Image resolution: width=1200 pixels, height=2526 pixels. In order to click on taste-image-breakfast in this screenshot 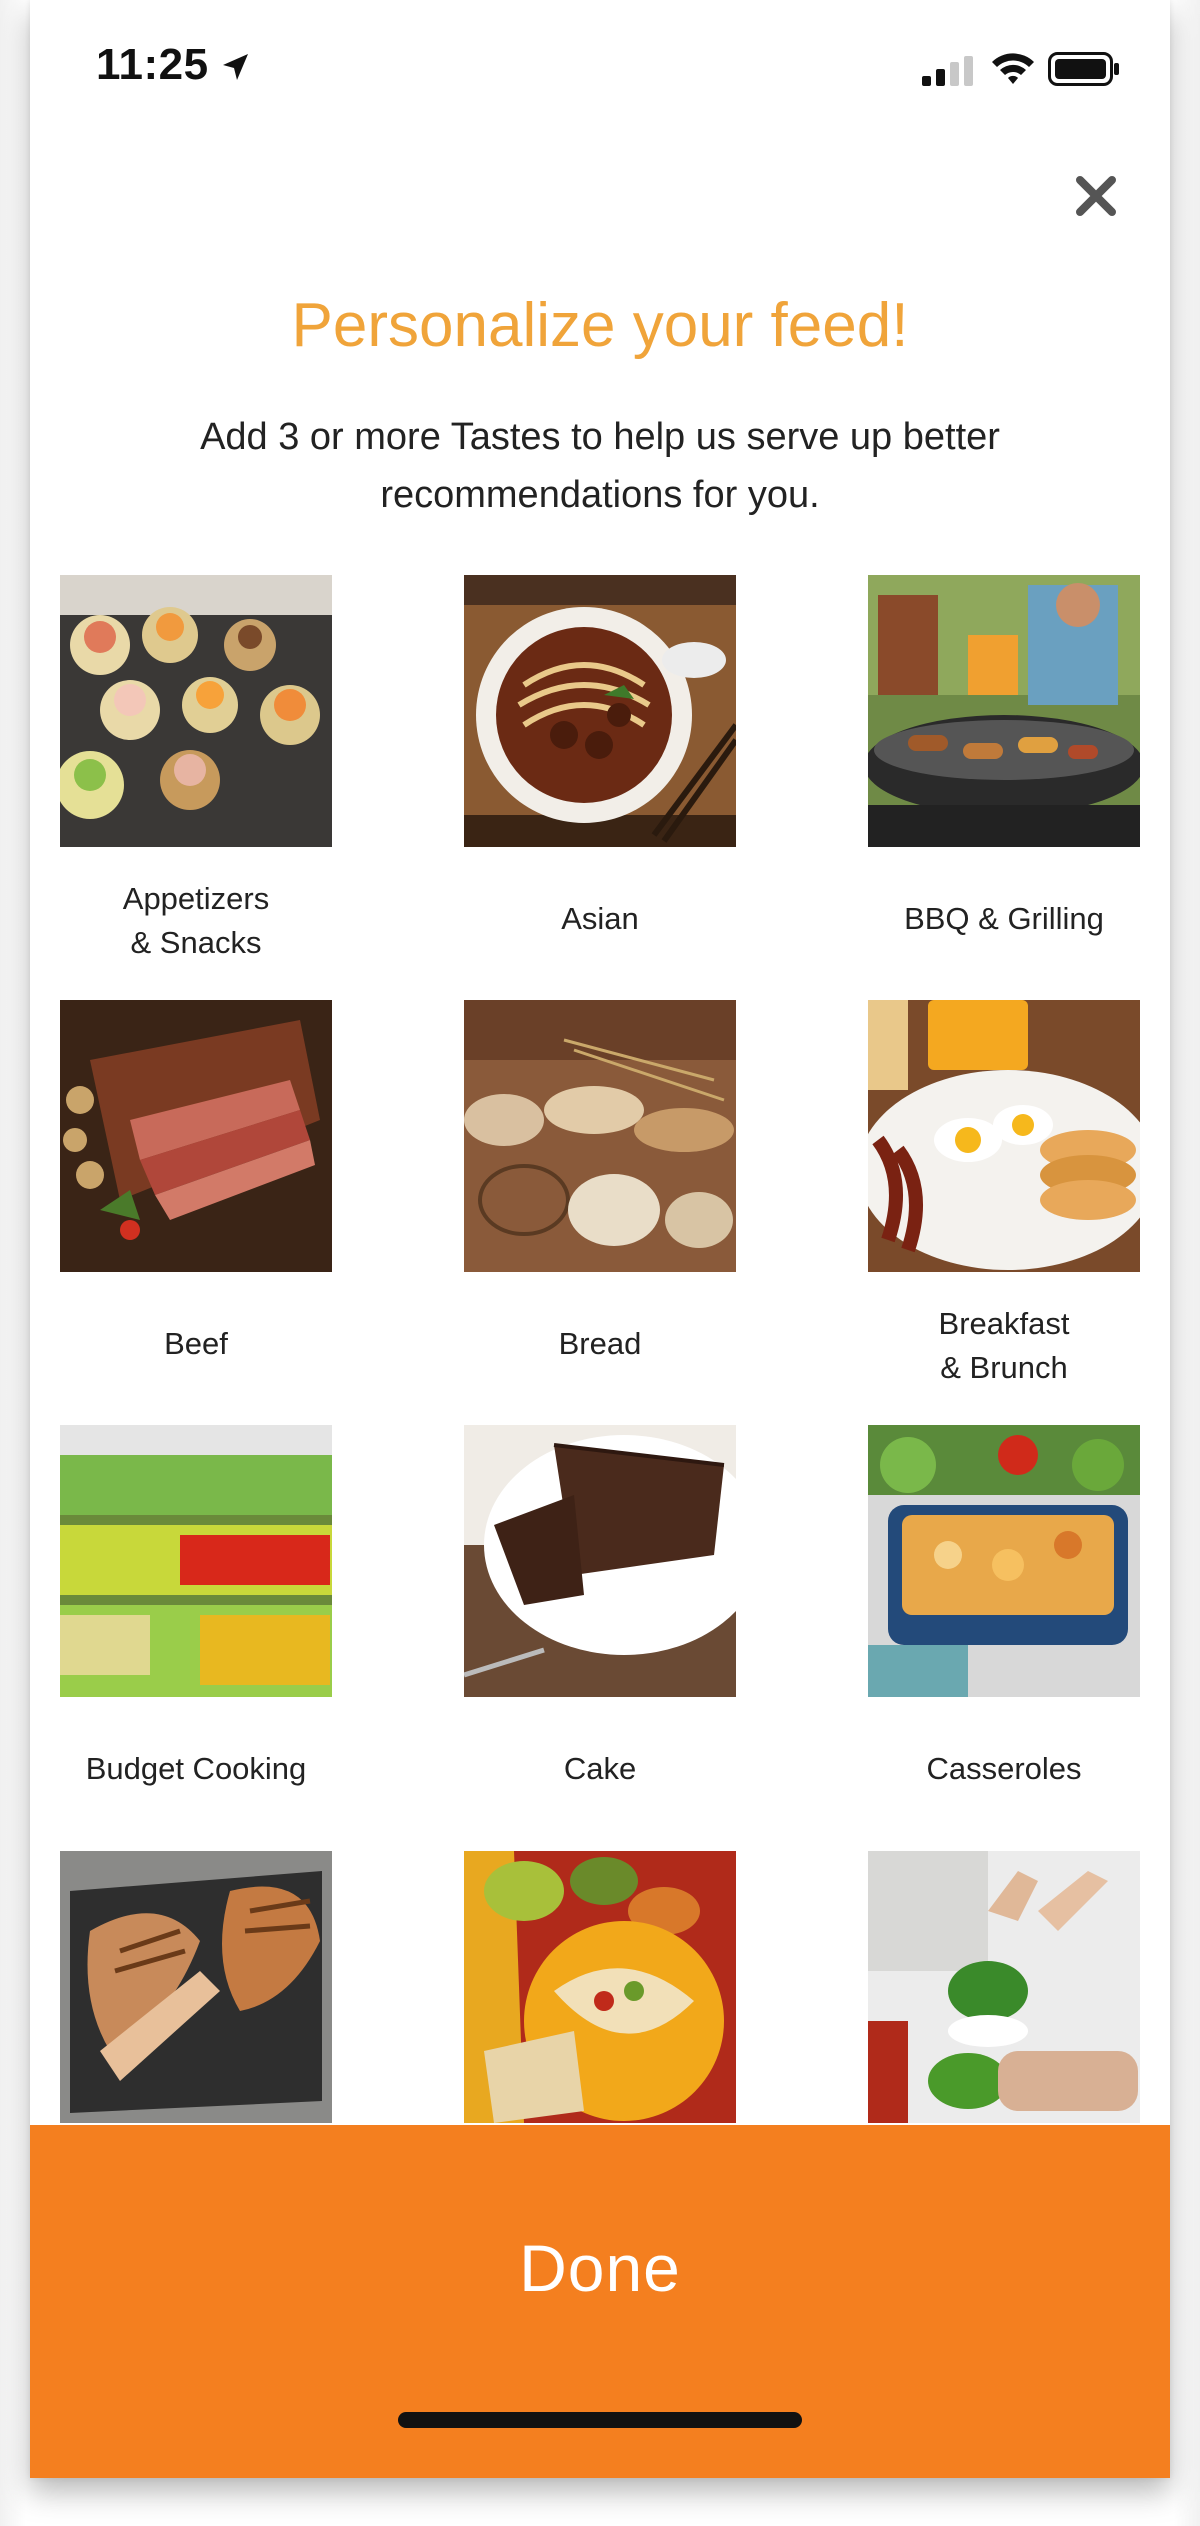, I will do `click(1004, 1136)`.